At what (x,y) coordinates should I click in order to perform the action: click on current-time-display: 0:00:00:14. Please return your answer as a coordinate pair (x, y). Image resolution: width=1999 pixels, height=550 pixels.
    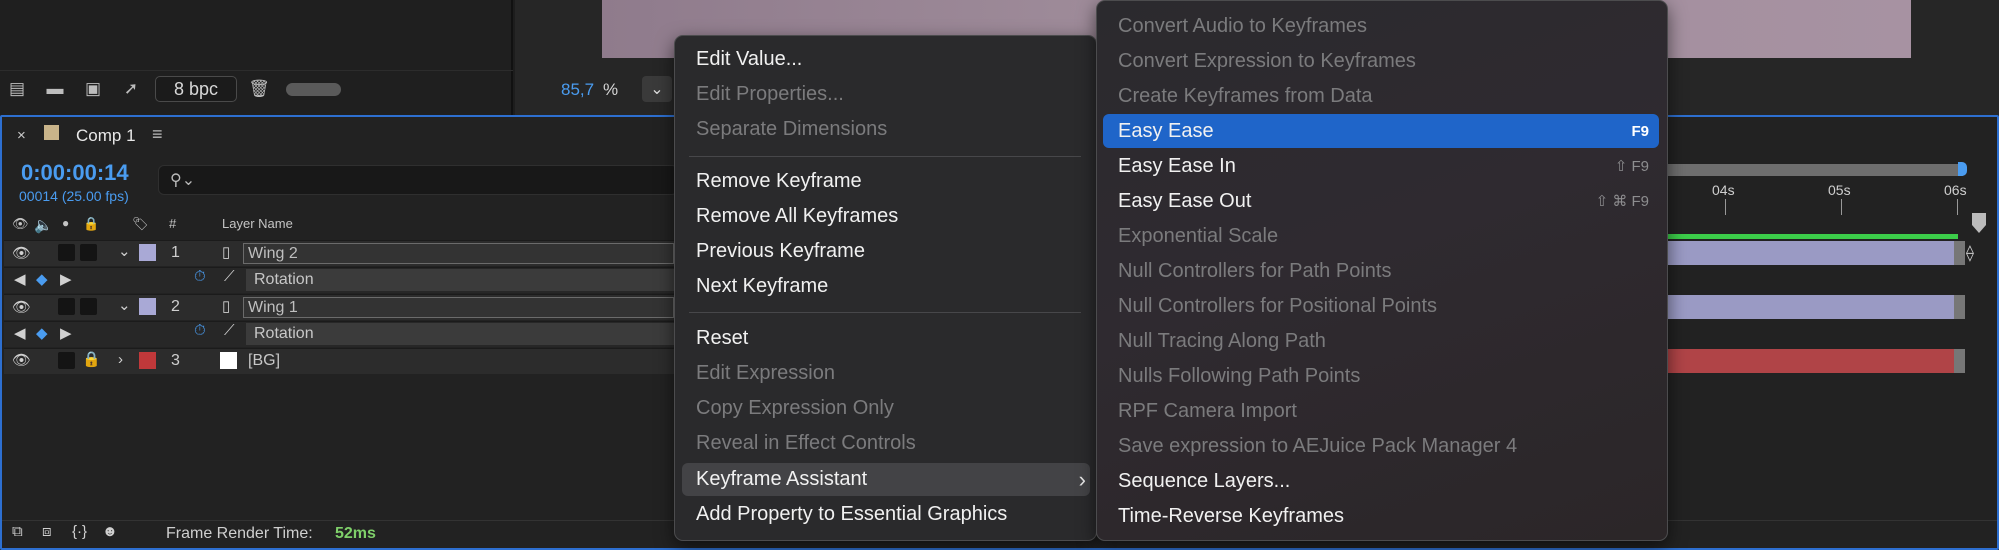
    Looking at the image, I should click on (75, 173).